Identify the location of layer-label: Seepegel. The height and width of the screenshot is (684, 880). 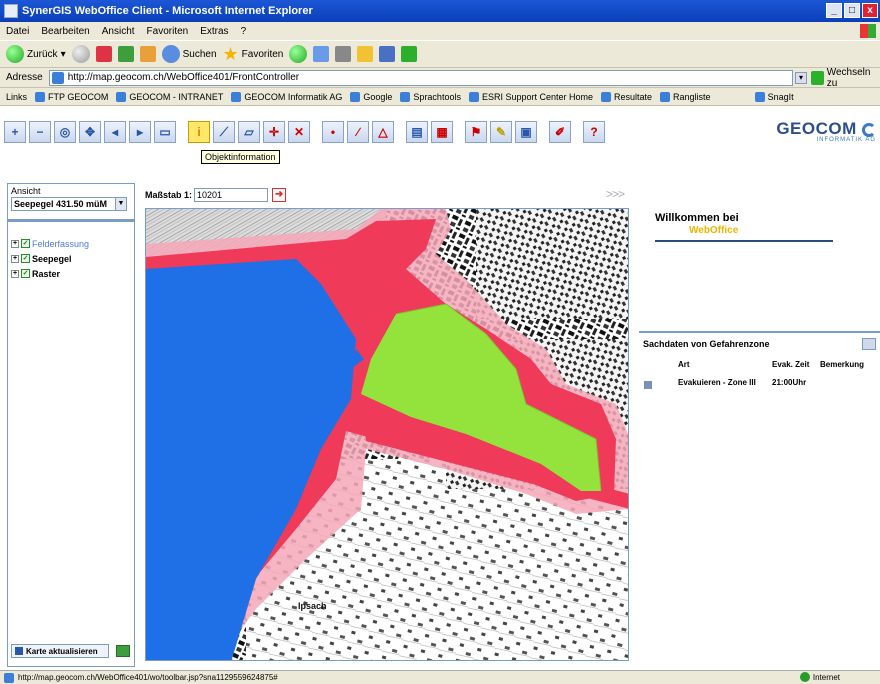
(52, 259).